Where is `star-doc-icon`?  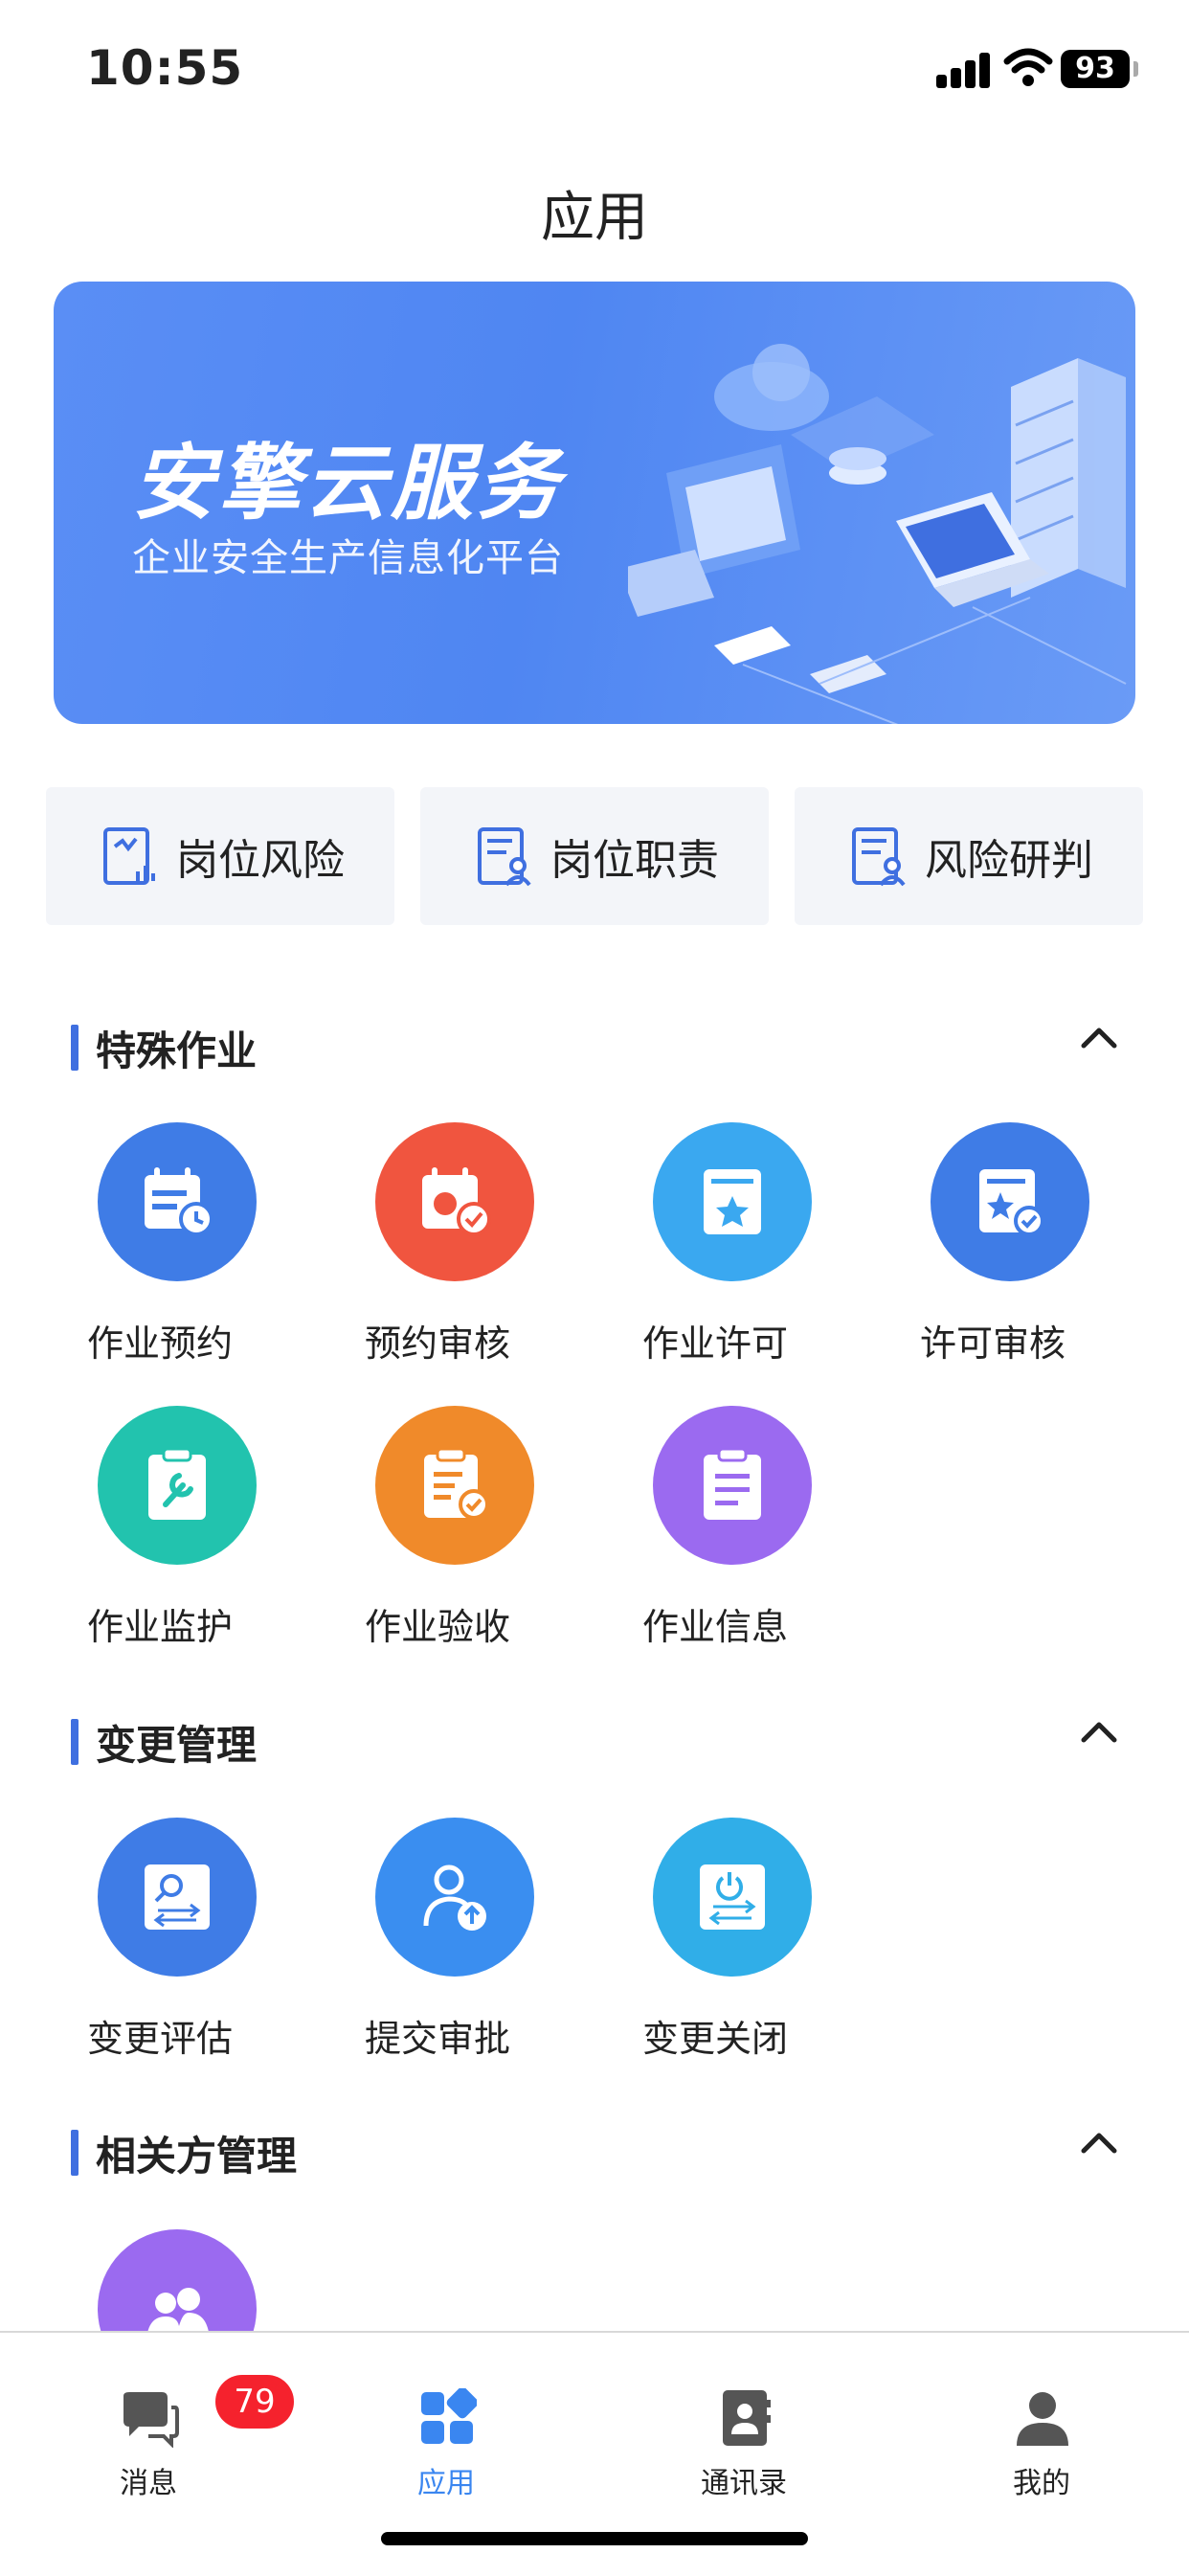 star-doc-icon is located at coordinates (732, 1201).